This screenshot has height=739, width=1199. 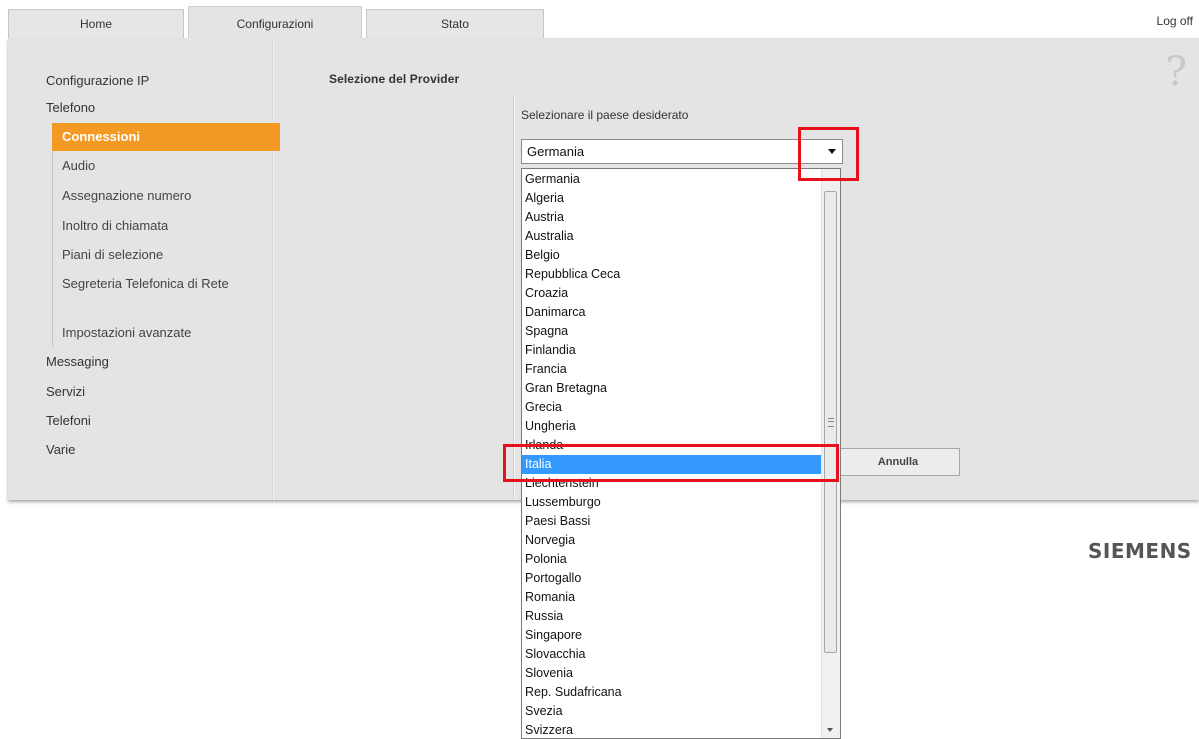 I want to click on dropdown-option: Irlanda, so click(x=671, y=445).